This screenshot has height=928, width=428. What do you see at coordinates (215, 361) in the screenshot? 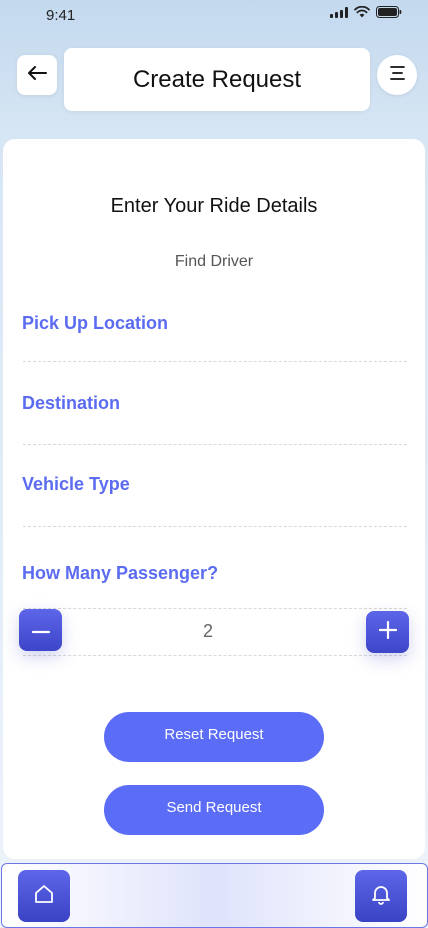
I see `pickup-divider` at bounding box center [215, 361].